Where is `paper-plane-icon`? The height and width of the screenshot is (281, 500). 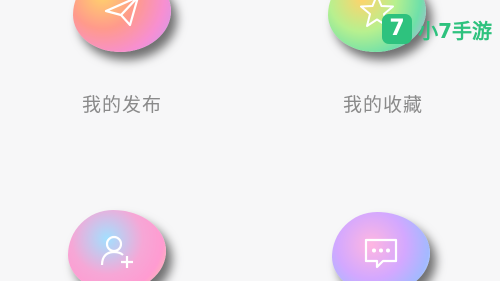
paper-plane-icon is located at coordinates (121, 13).